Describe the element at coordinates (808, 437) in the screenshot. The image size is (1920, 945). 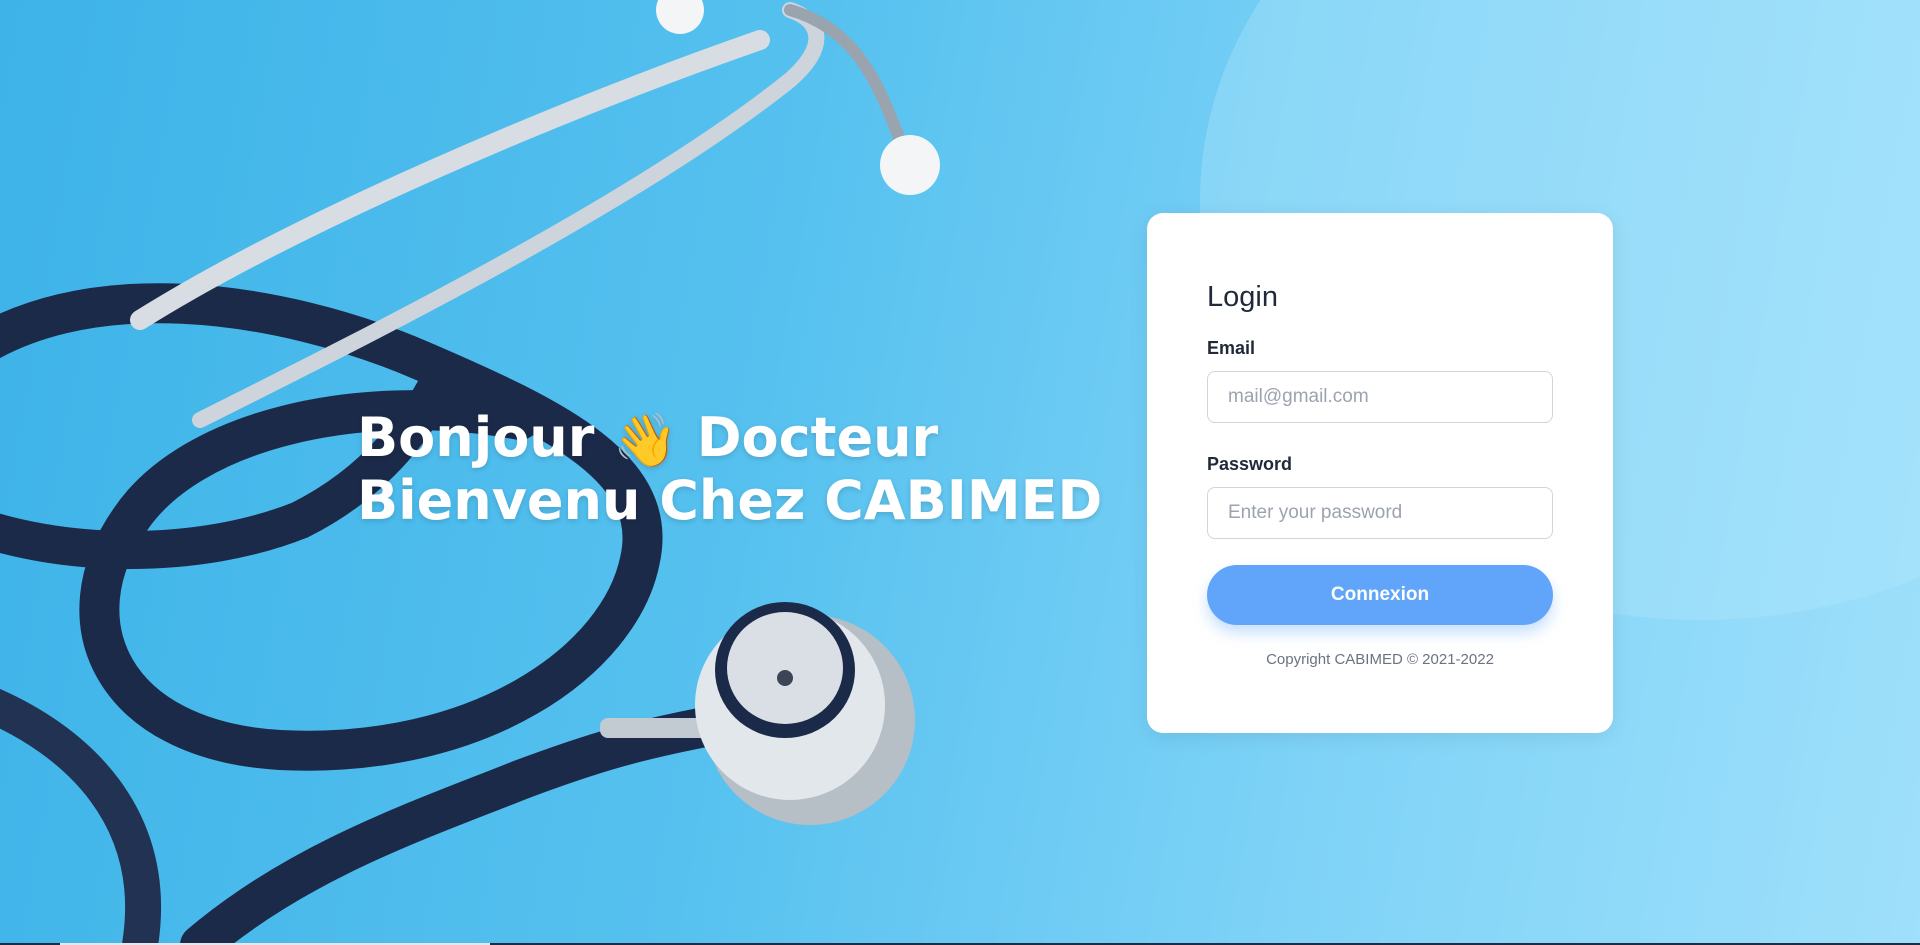
I see `welcome-title-doctor: Docteur` at that location.